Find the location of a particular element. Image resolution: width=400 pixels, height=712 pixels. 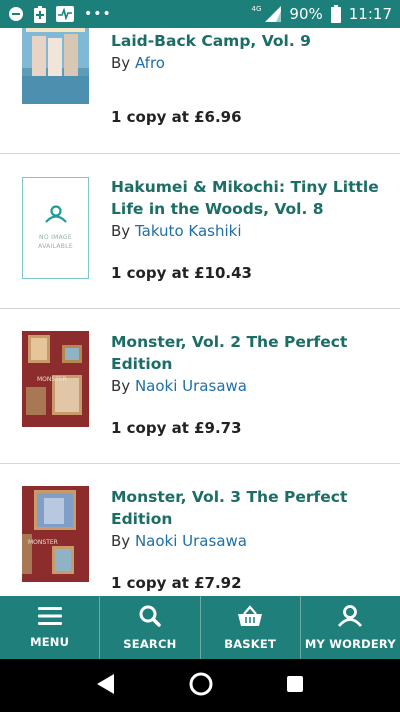

basket-icon is located at coordinates (250, 617).